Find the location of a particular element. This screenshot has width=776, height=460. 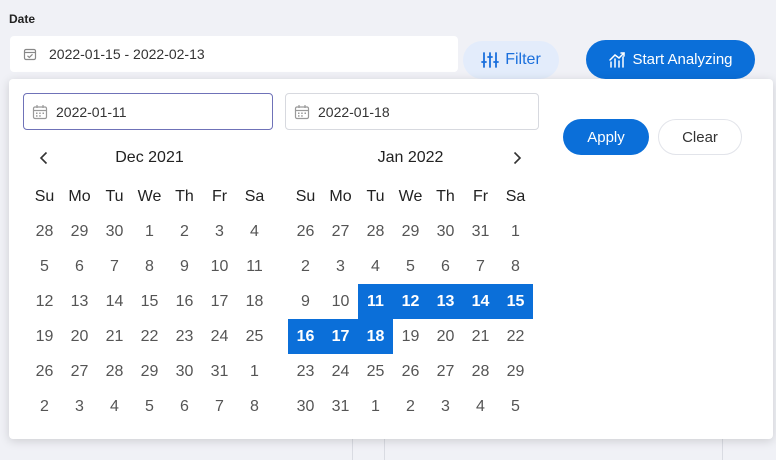

weekday-header: Tu is located at coordinates (114, 196).